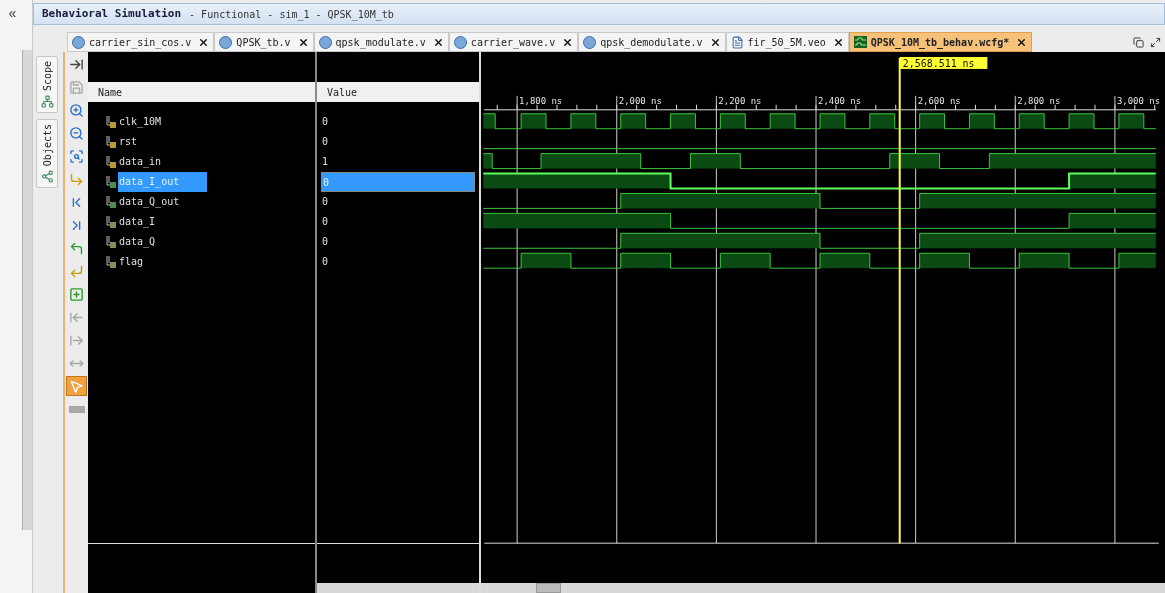 This screenshot has width=1165, height=593. Describe the element at coordinates (12, 13) in the screenshot. I see `collapse-button: «` at that location.